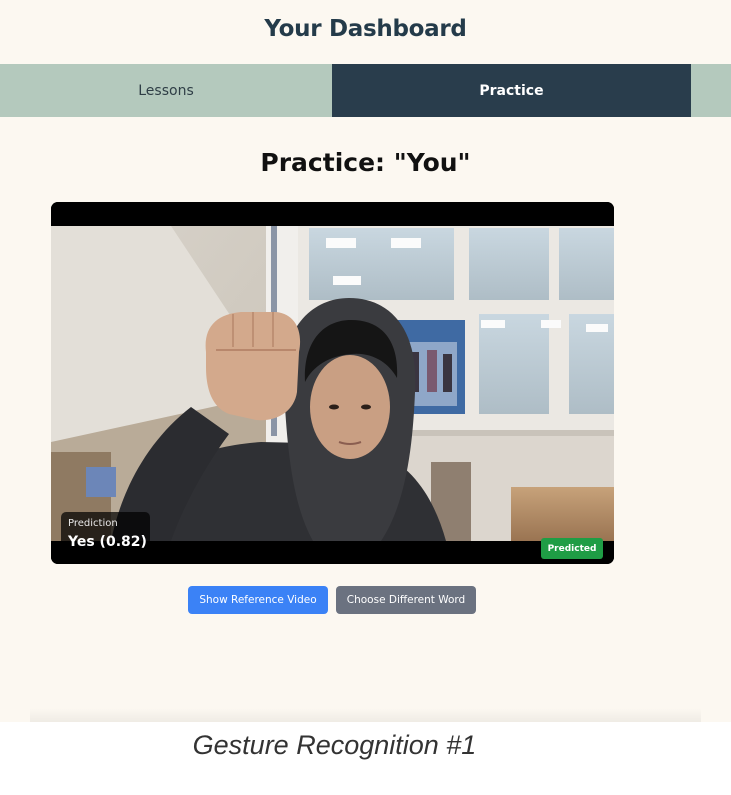 The image size is (731, 795). I want to click on prediction-label: Prediction, so click(93, 523).